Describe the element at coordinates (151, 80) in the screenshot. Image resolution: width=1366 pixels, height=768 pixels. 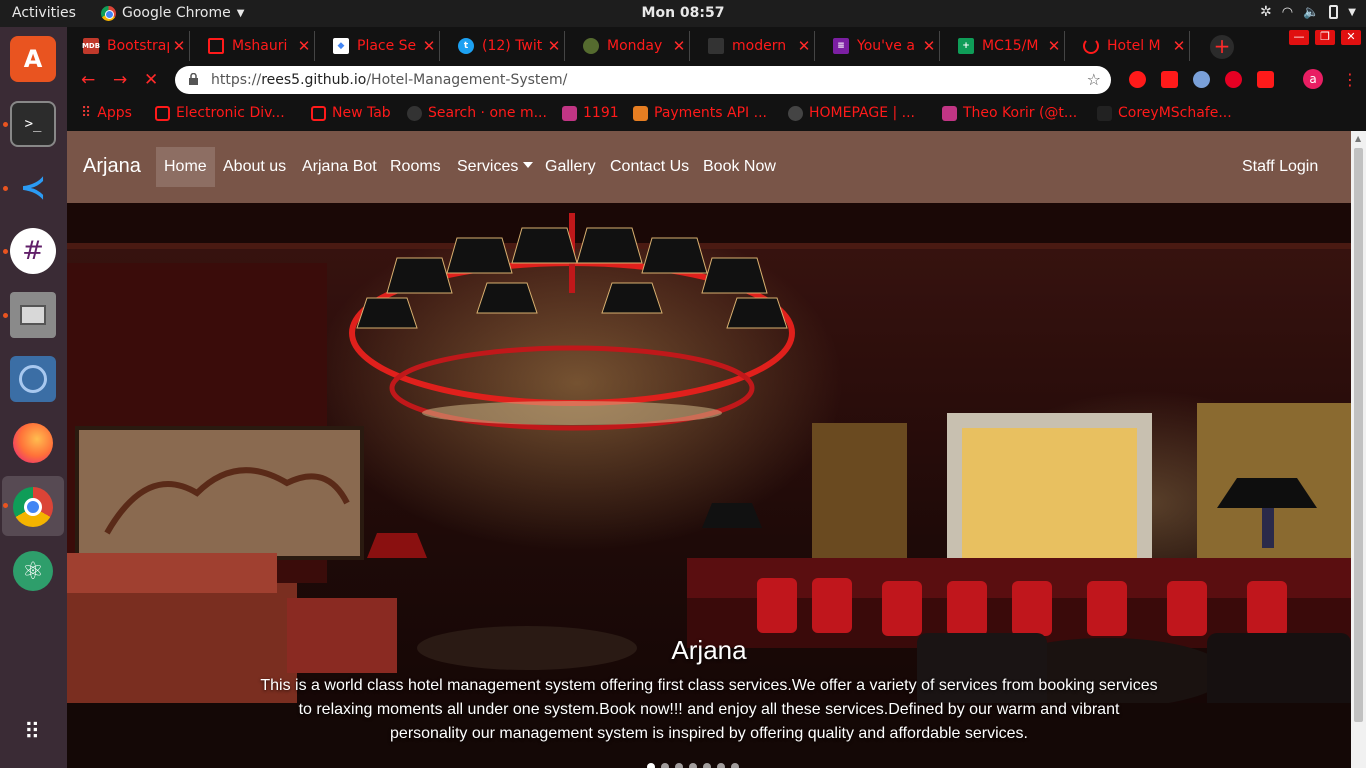
I see `stop-loading-icon: ✕` at that location.